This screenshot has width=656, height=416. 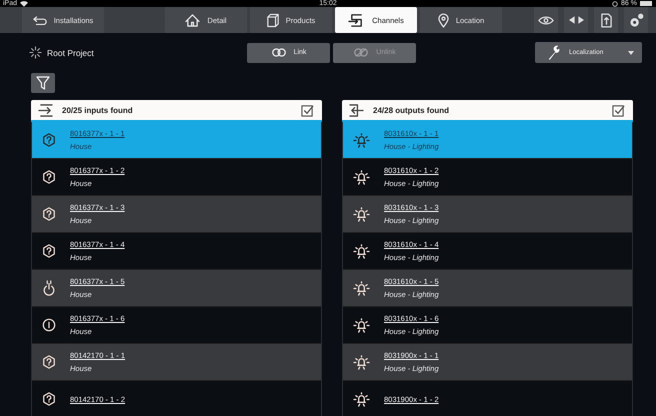 I want to click on house-icon, so click(x=192, y=20).